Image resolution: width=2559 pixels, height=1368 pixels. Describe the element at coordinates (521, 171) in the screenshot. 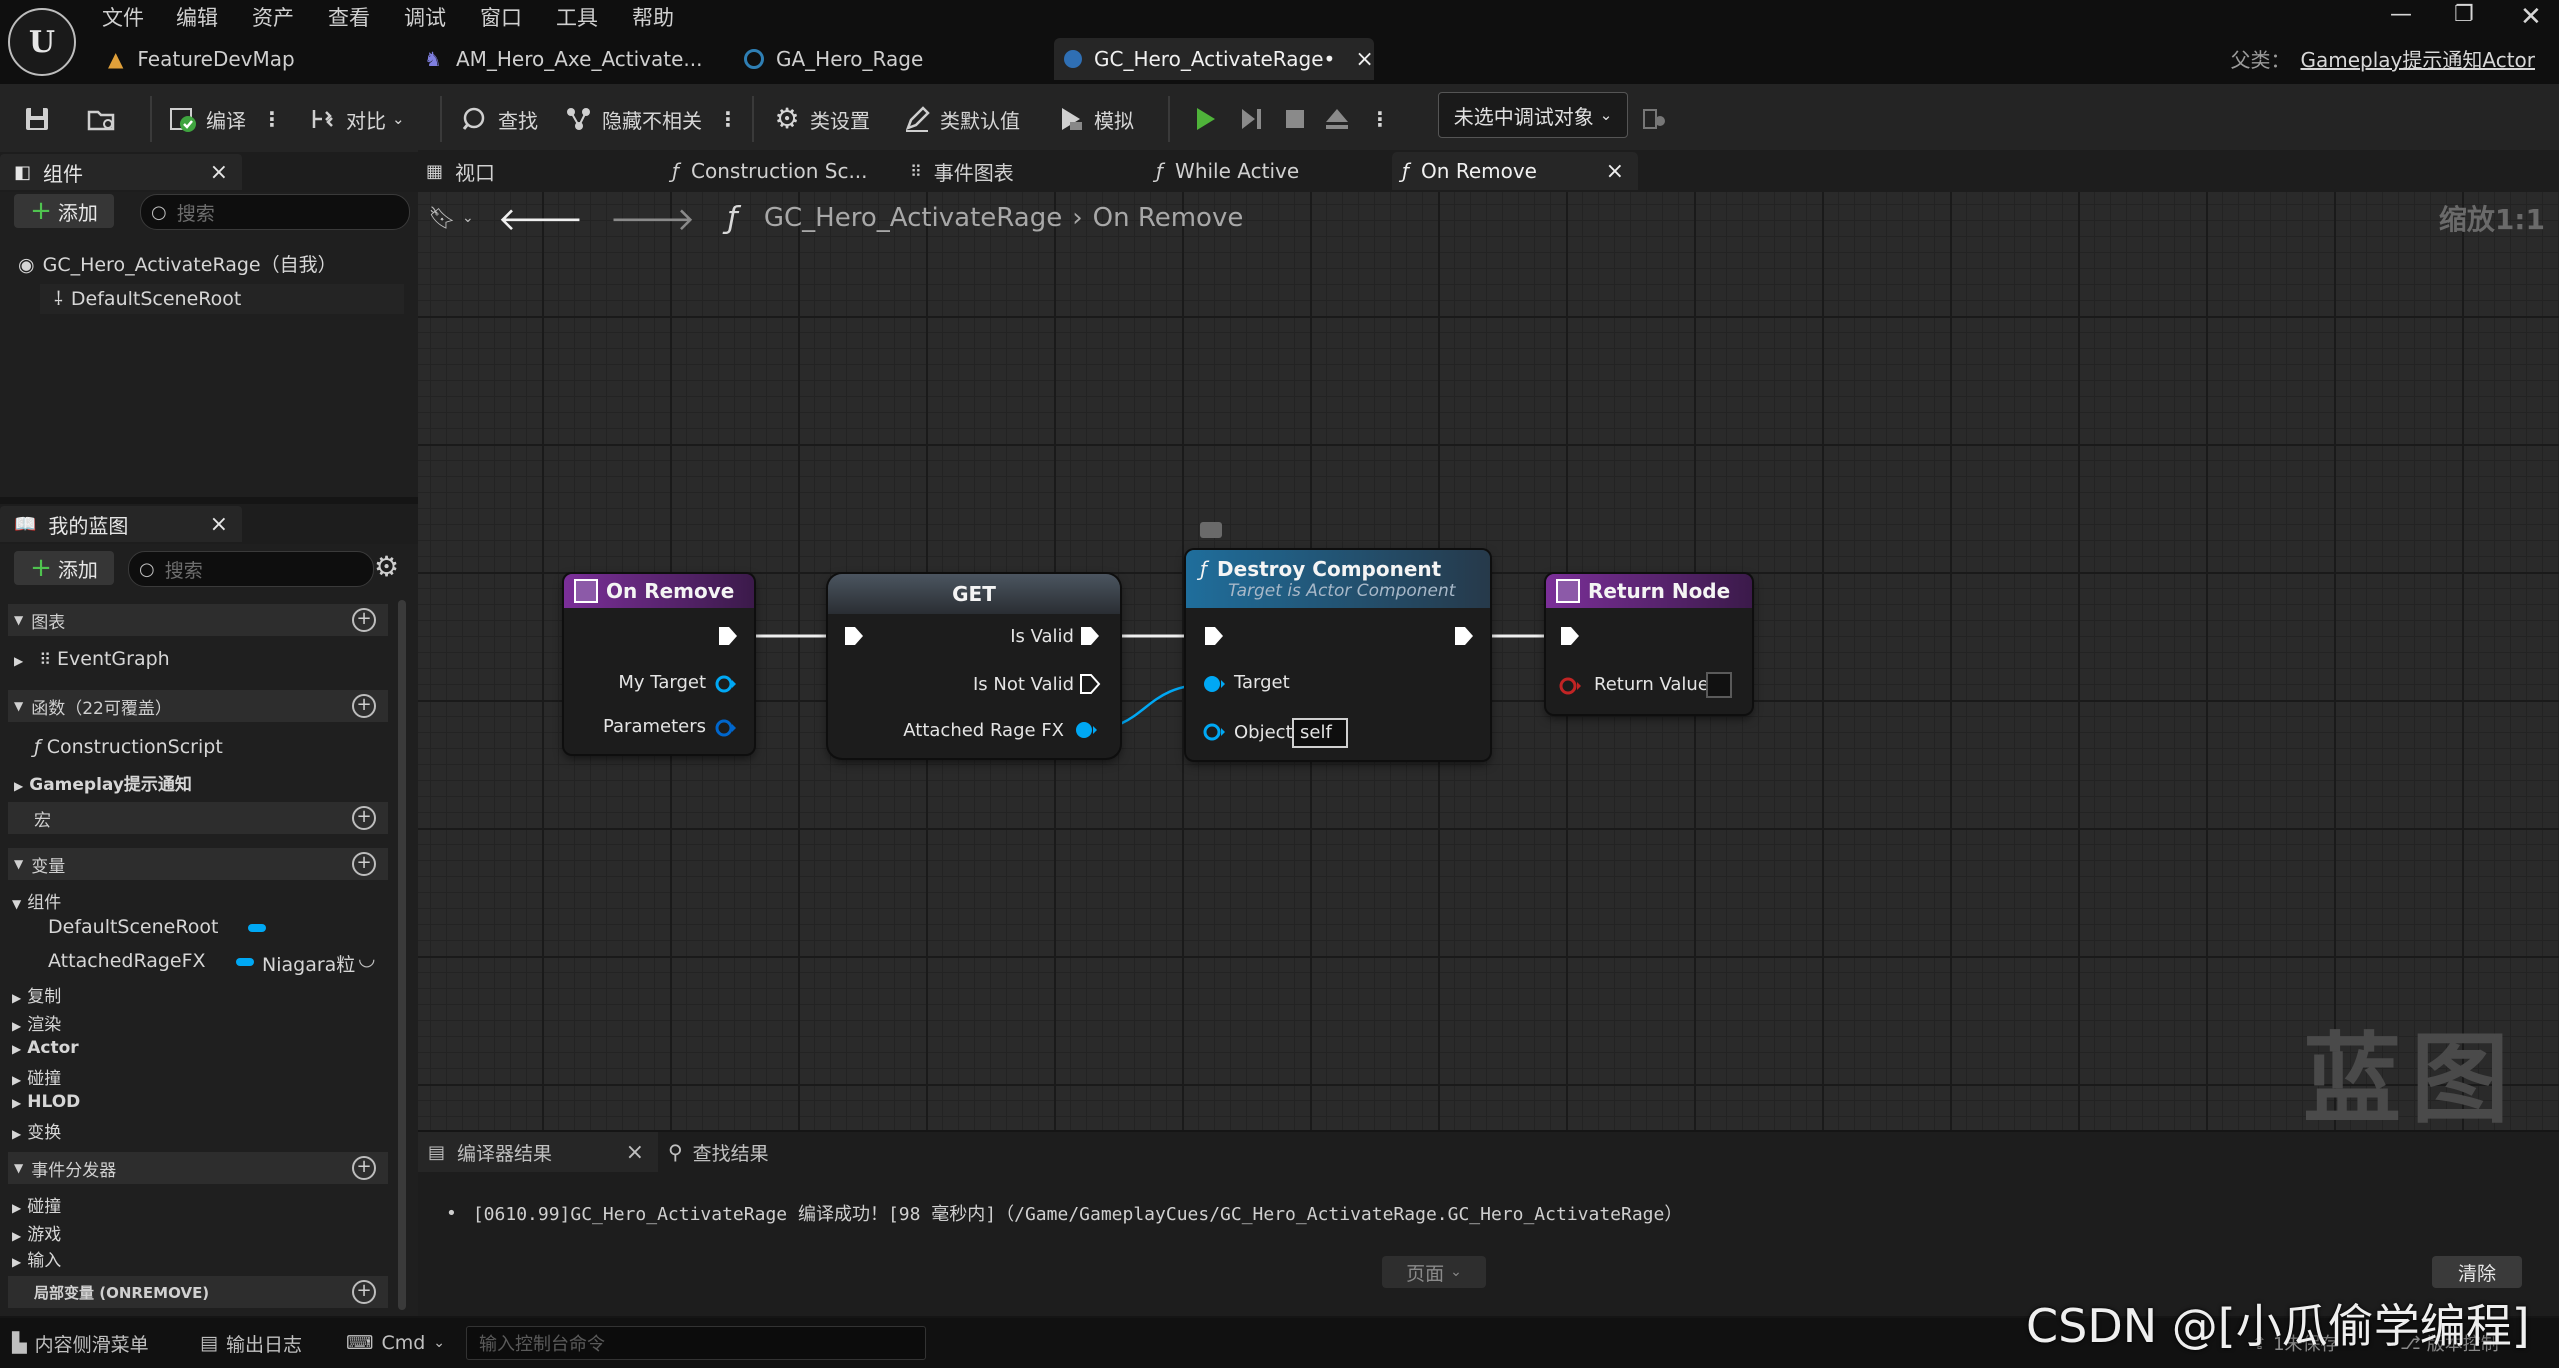

I see `tab-viewport: ▦ 视口` at that location.